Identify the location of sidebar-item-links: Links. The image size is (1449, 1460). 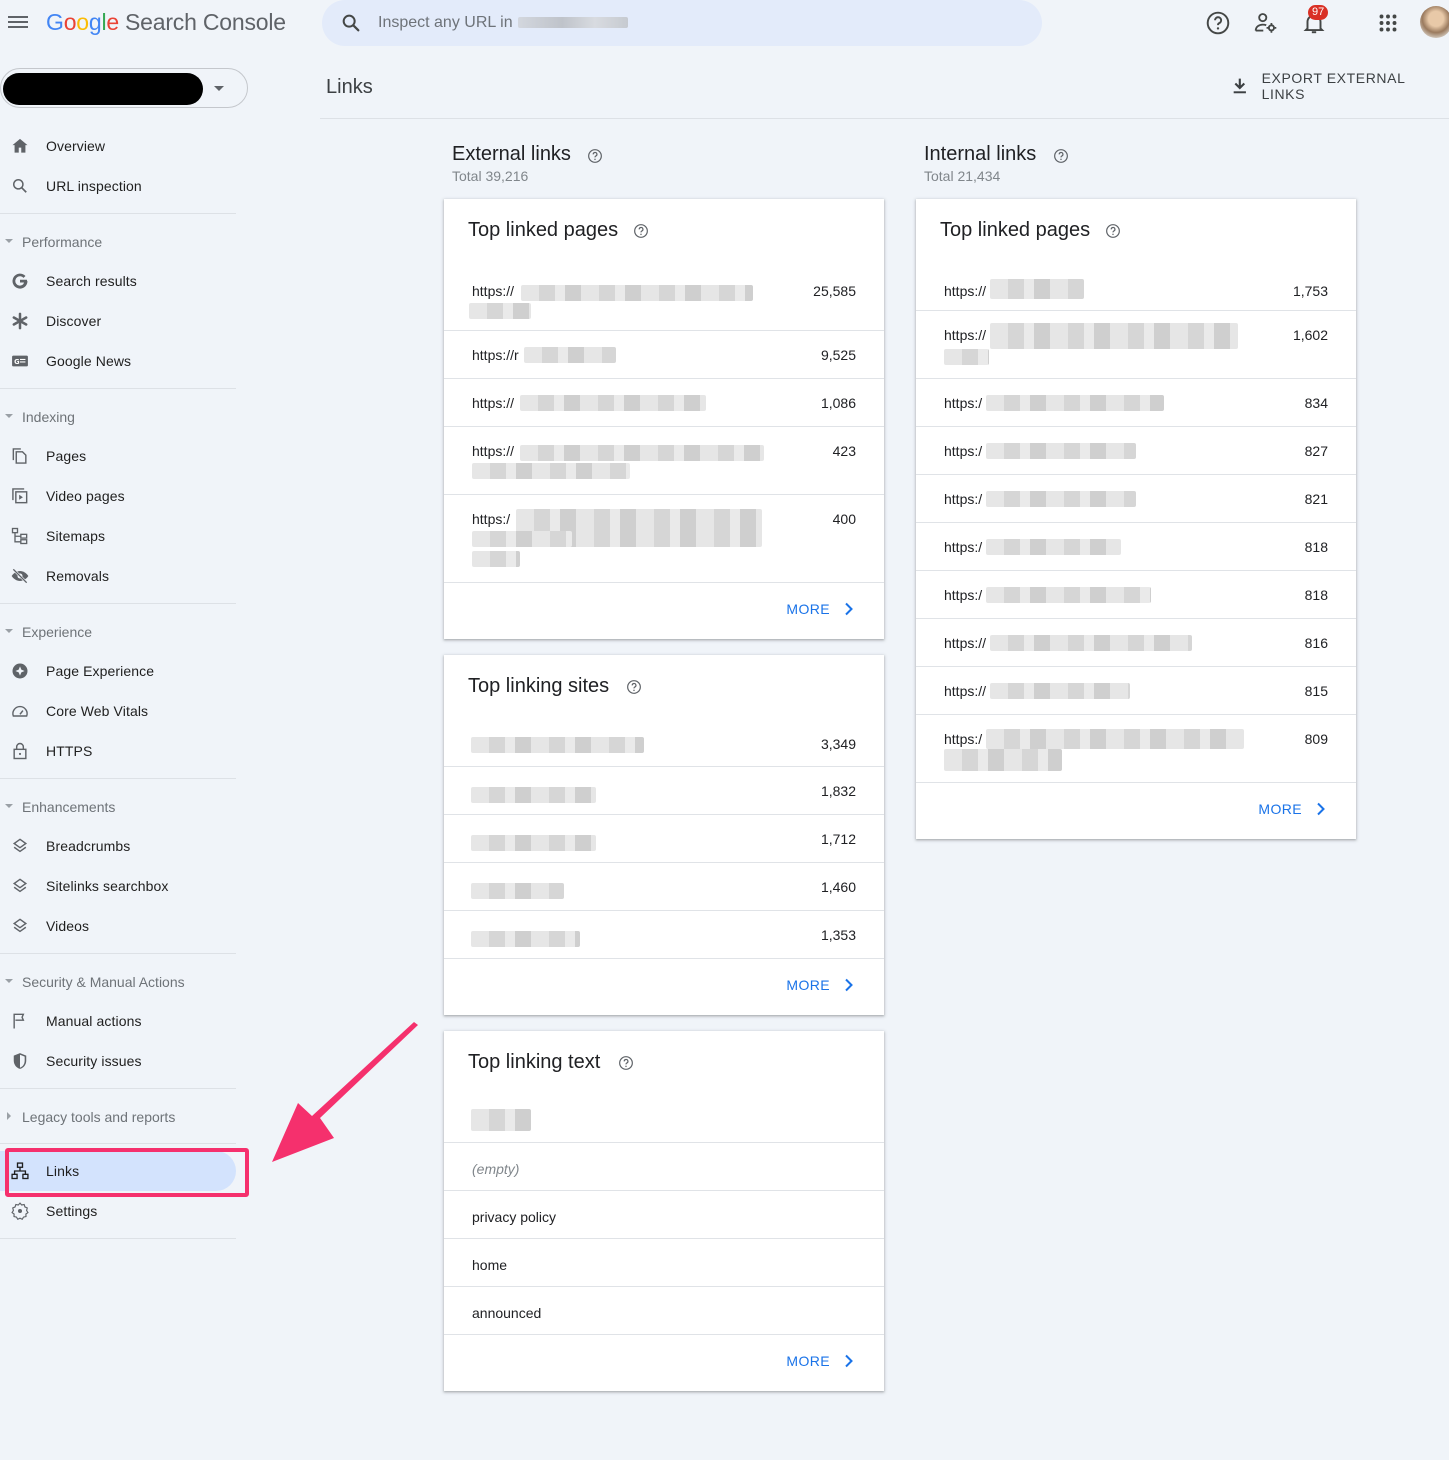
(118, 1171).